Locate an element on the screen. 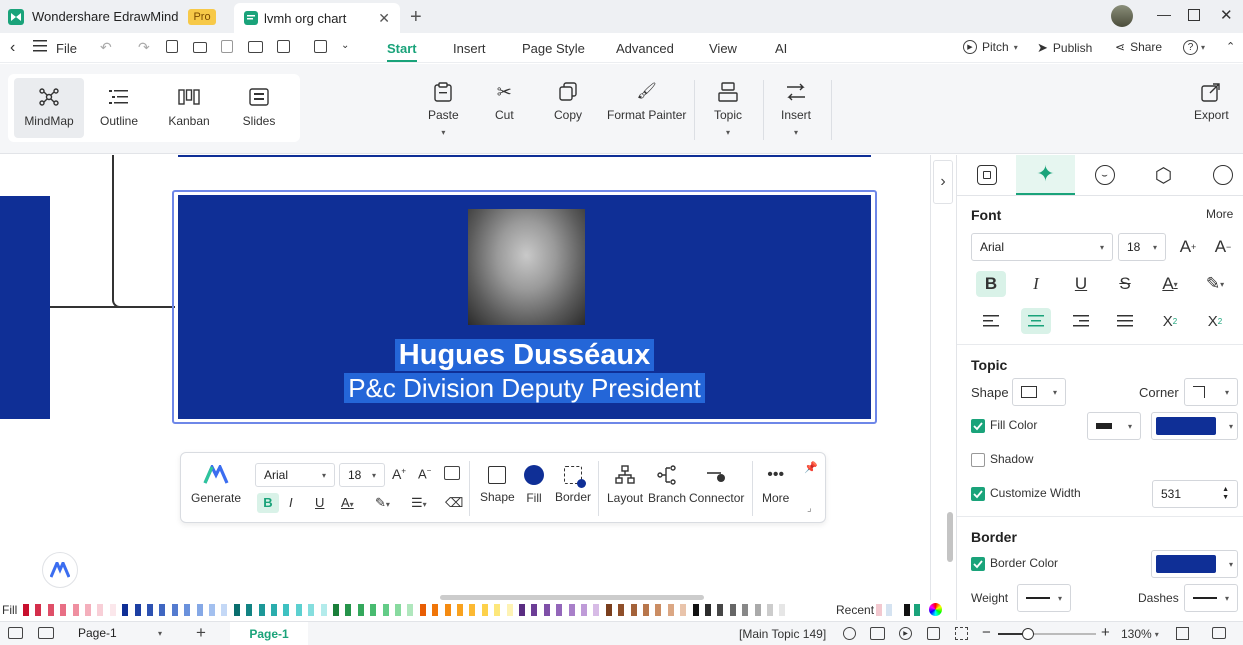 The height and width of the screenshot is (645, 1243). increase-font-icon: A + is located at coordinates (1188, 247).